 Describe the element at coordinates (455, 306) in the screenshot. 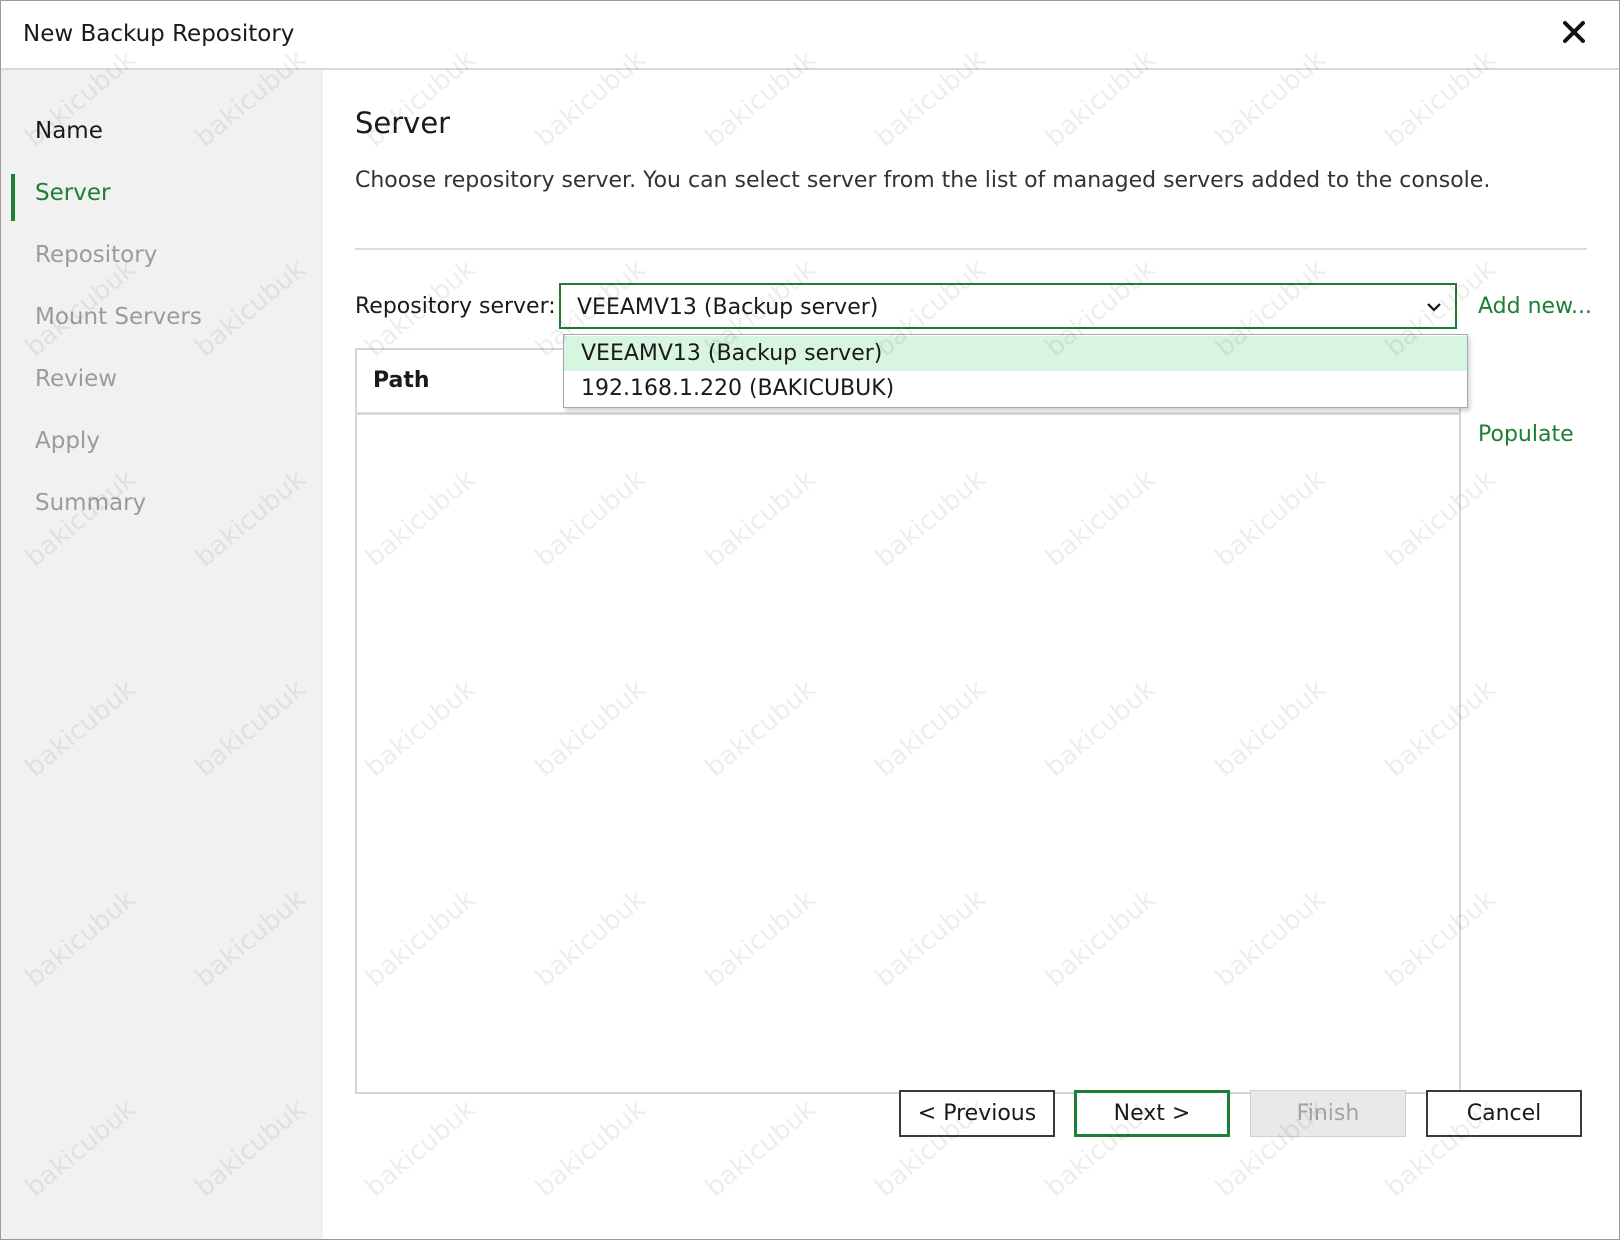

I see `repository-server-label: Repository server:` at that location.